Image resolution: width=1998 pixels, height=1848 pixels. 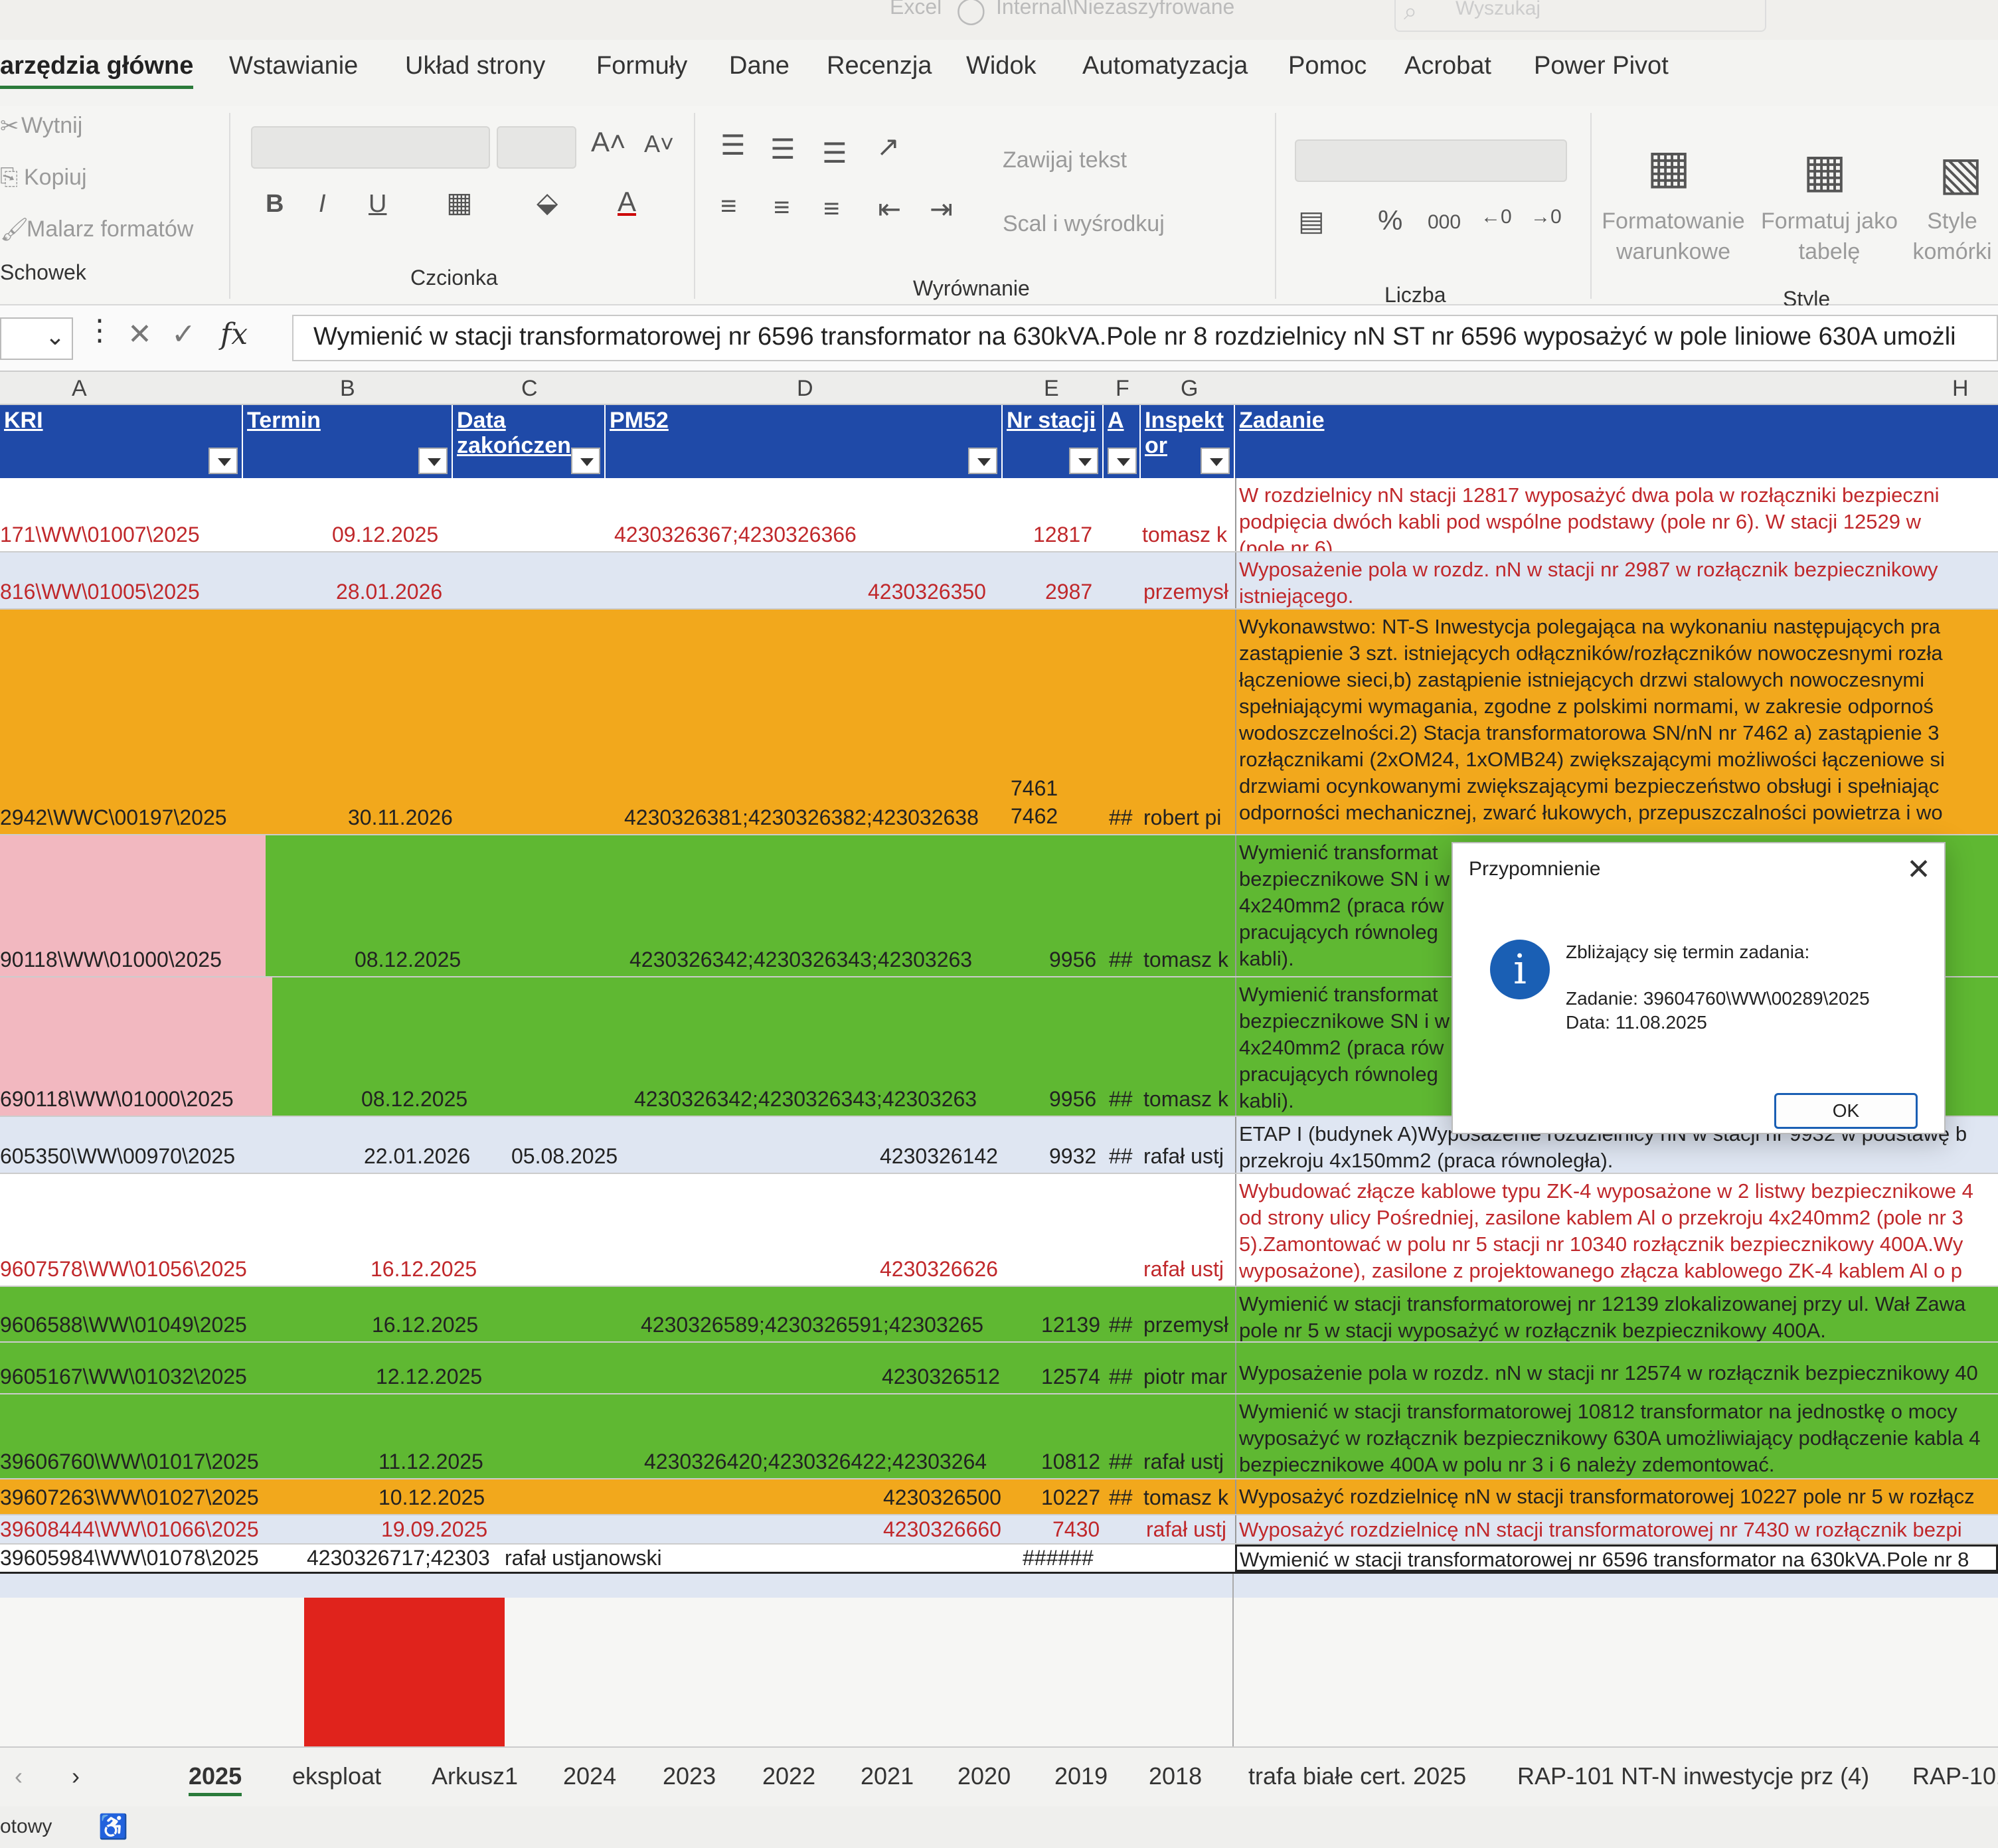 I want to click on cell-termin: 10.12.2025, so click(x=431, y=1497).